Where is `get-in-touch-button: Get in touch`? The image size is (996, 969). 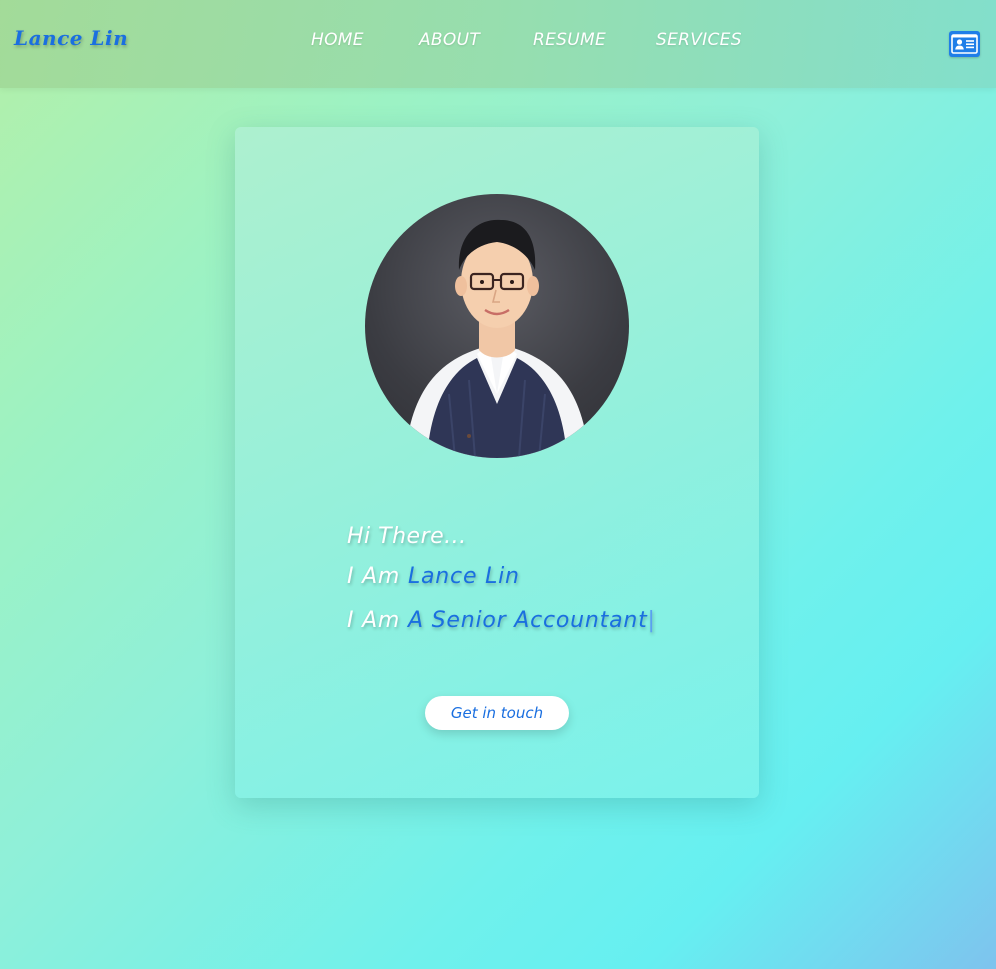
get-in-touch-button: Get in touch is located at coordinates (497, 713).